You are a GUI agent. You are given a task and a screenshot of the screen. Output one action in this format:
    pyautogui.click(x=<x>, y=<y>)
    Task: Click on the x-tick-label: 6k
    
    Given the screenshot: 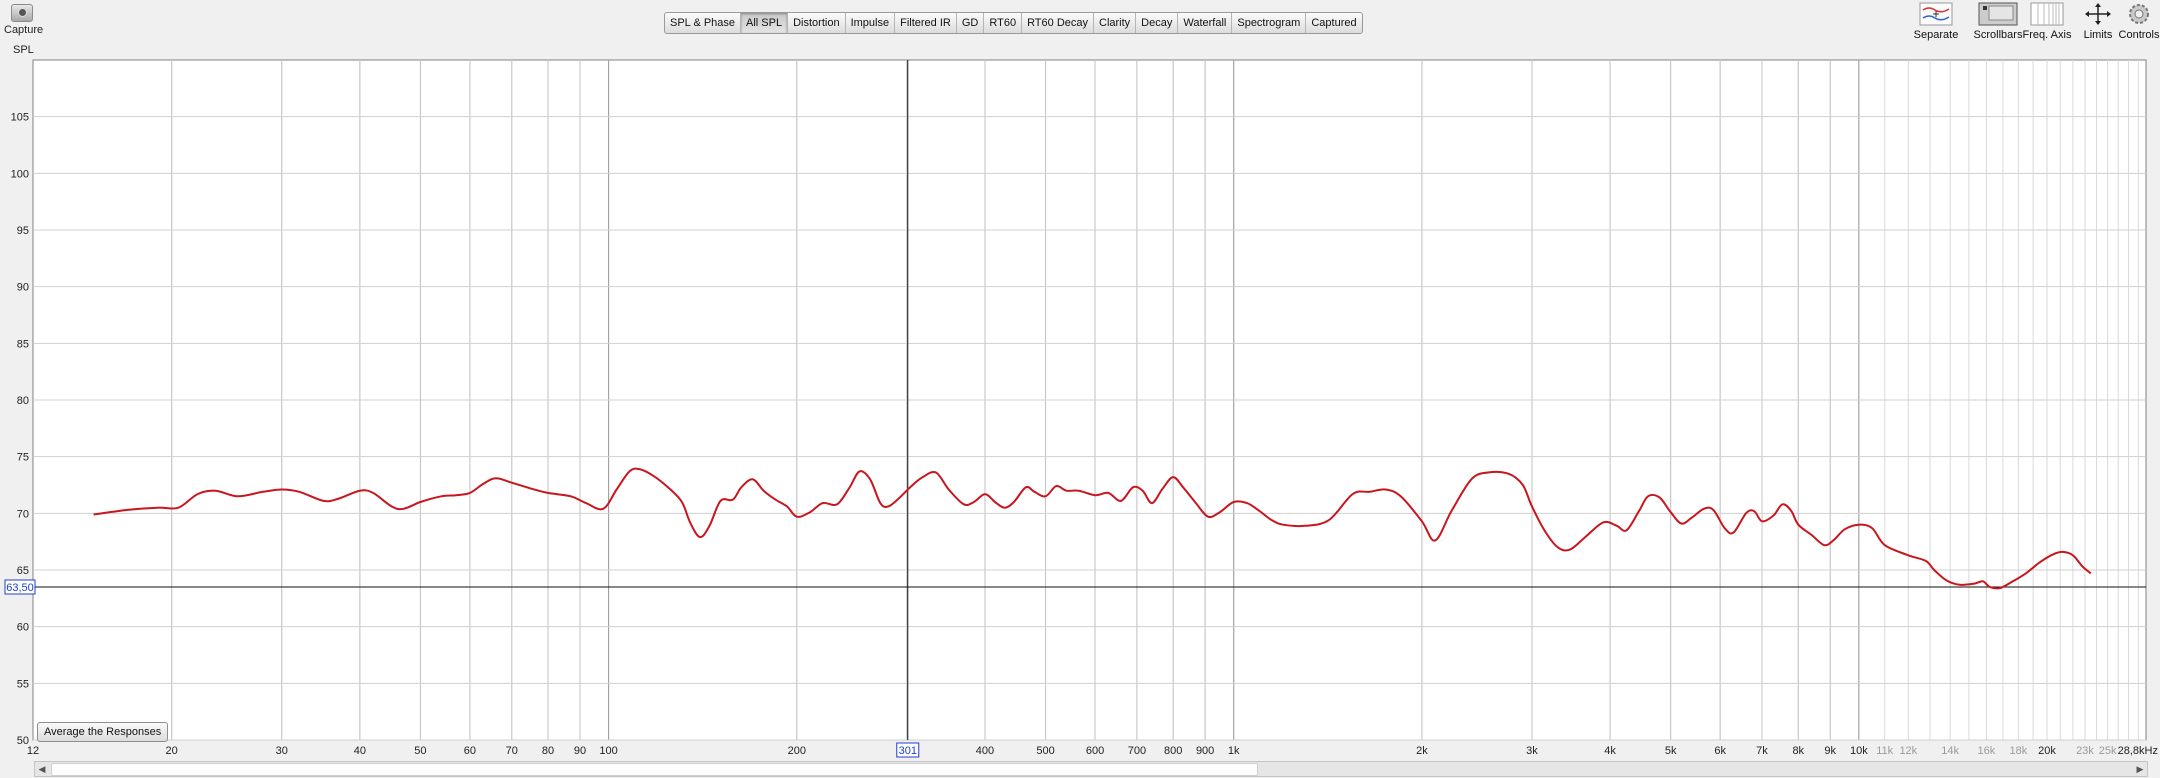 What is the action you would take?
    pyautogui.click(x=1720, y=751)
    